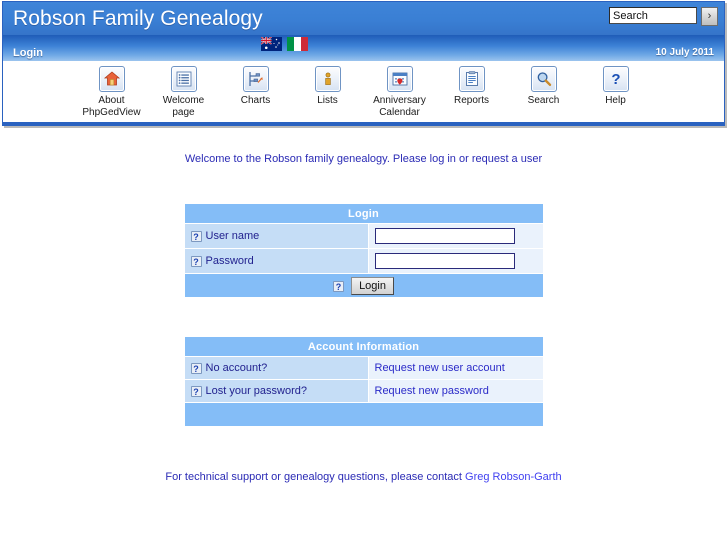  Describe the element at coordinates (271, 44) in the screenshot. I see `australia-flag` at that location.